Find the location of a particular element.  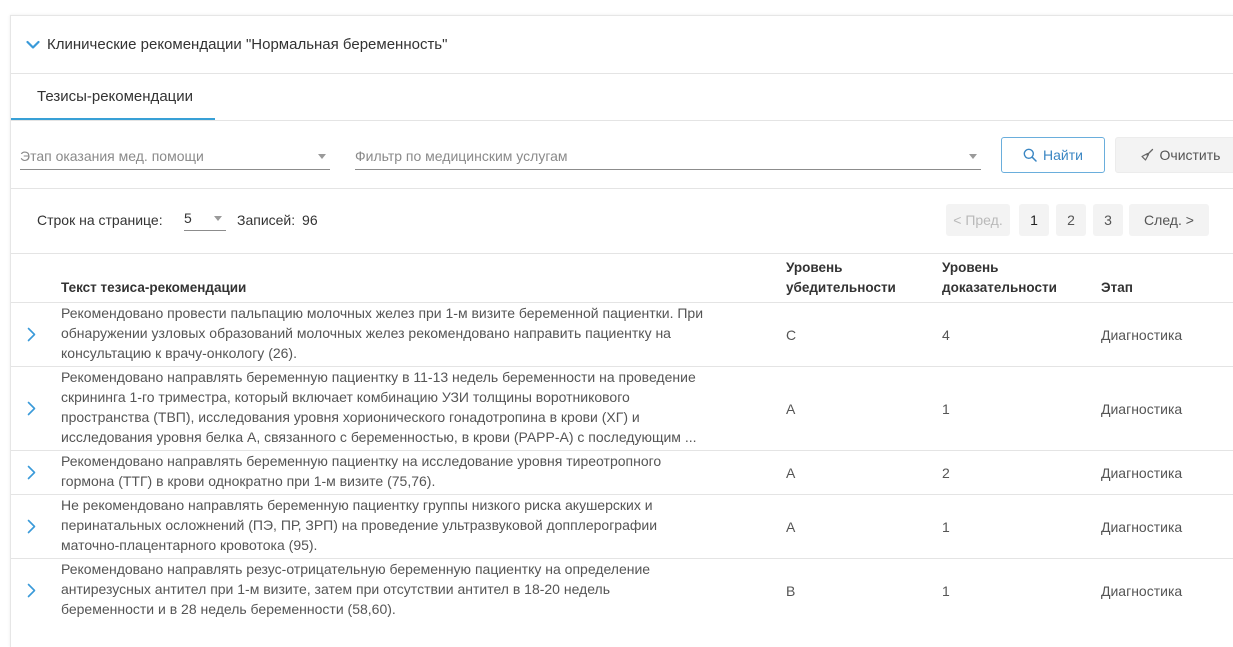

evidence-level: 2 is located at coordinates (946, 472).